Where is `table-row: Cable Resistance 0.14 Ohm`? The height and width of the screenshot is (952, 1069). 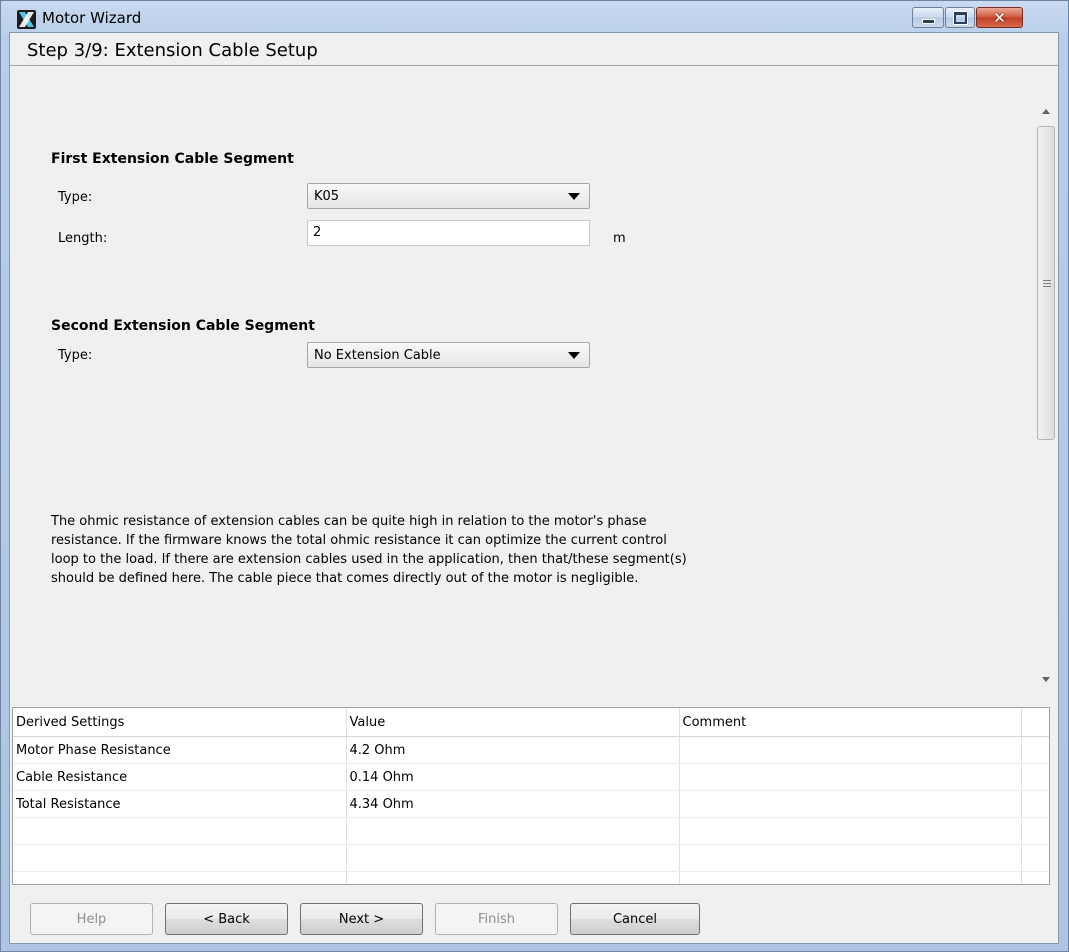
table-row: Cable Resistance 0.14 Ohm is located at coordinates (531, 777).